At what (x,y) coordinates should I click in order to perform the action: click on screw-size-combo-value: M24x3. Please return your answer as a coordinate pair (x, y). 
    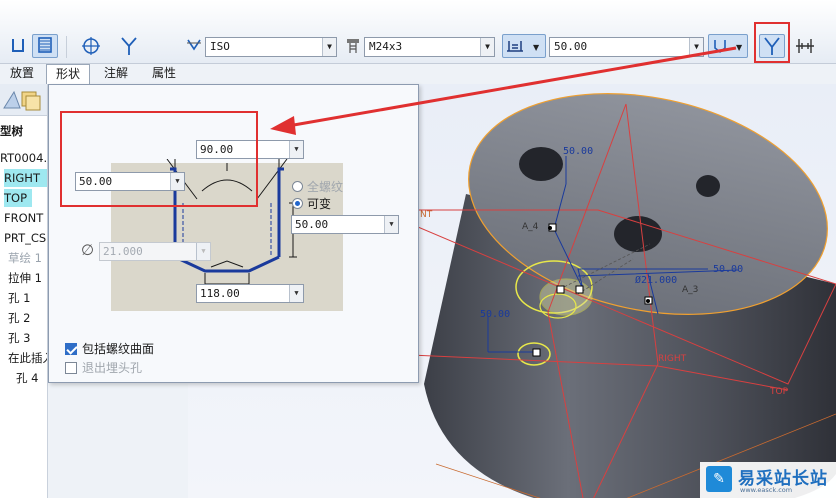
    Looking at the image, I should click on (386, 46).